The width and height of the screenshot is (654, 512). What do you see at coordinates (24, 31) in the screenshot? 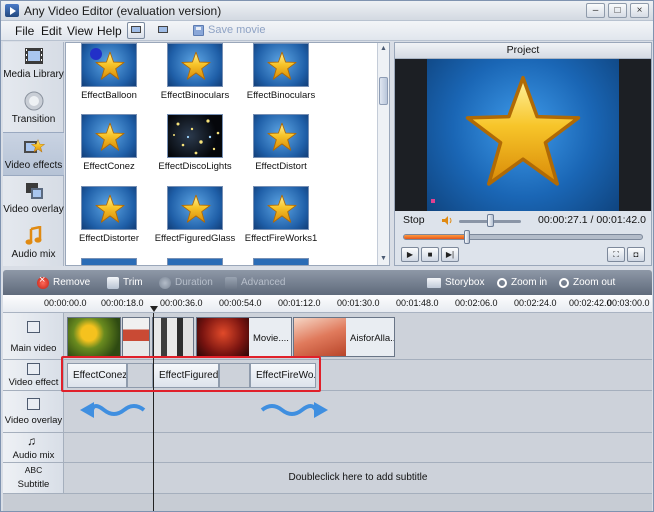
I see `menu-file: File` at bounding box center [24, 31].